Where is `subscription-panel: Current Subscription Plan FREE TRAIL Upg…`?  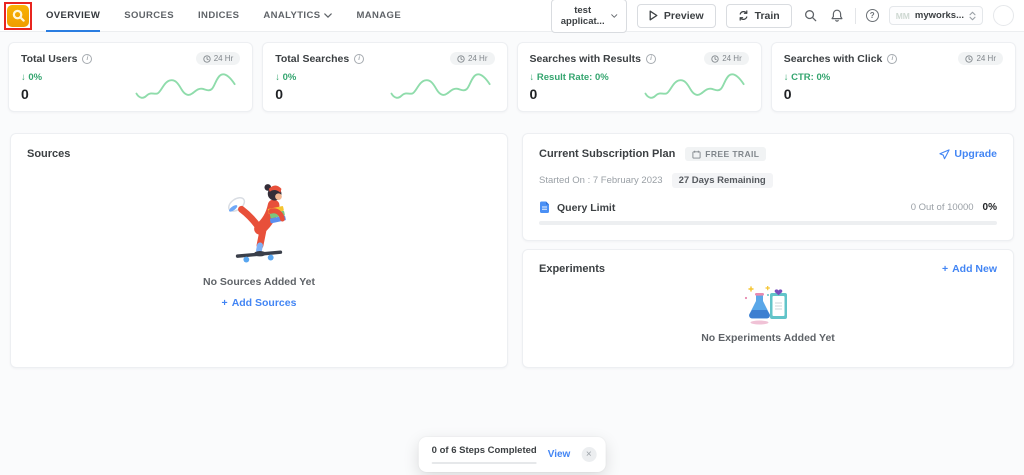
subscription-panel: Current Subscription Plan FREE TRAIL Upg… is located at coordinates (768, 187).